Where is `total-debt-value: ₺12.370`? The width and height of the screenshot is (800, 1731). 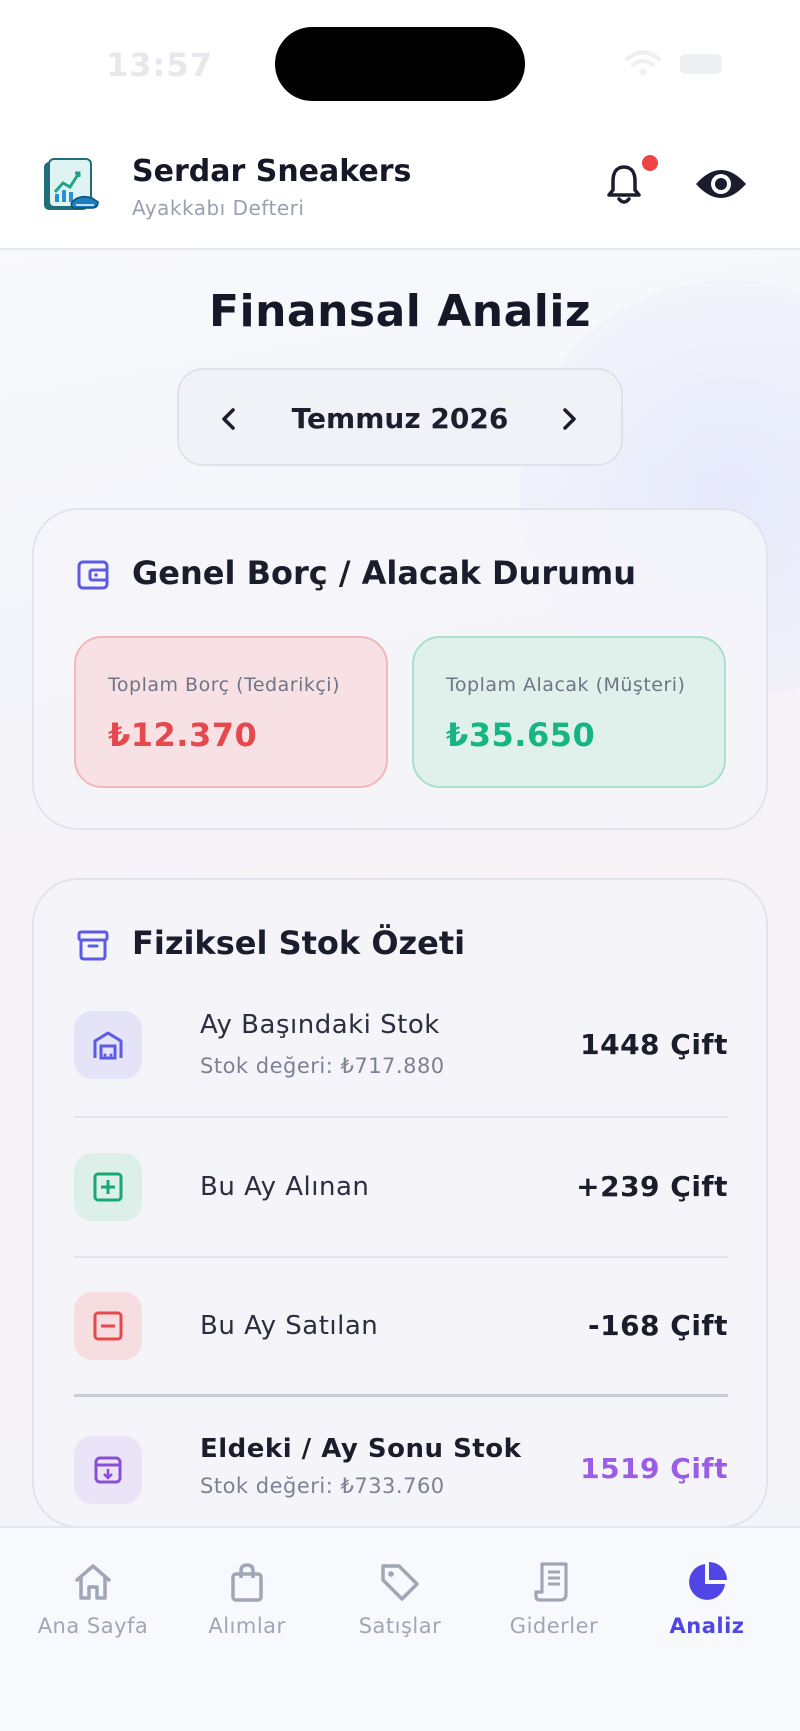
total-debt-value: ₺12.370 is located at coordinates (183, 735).